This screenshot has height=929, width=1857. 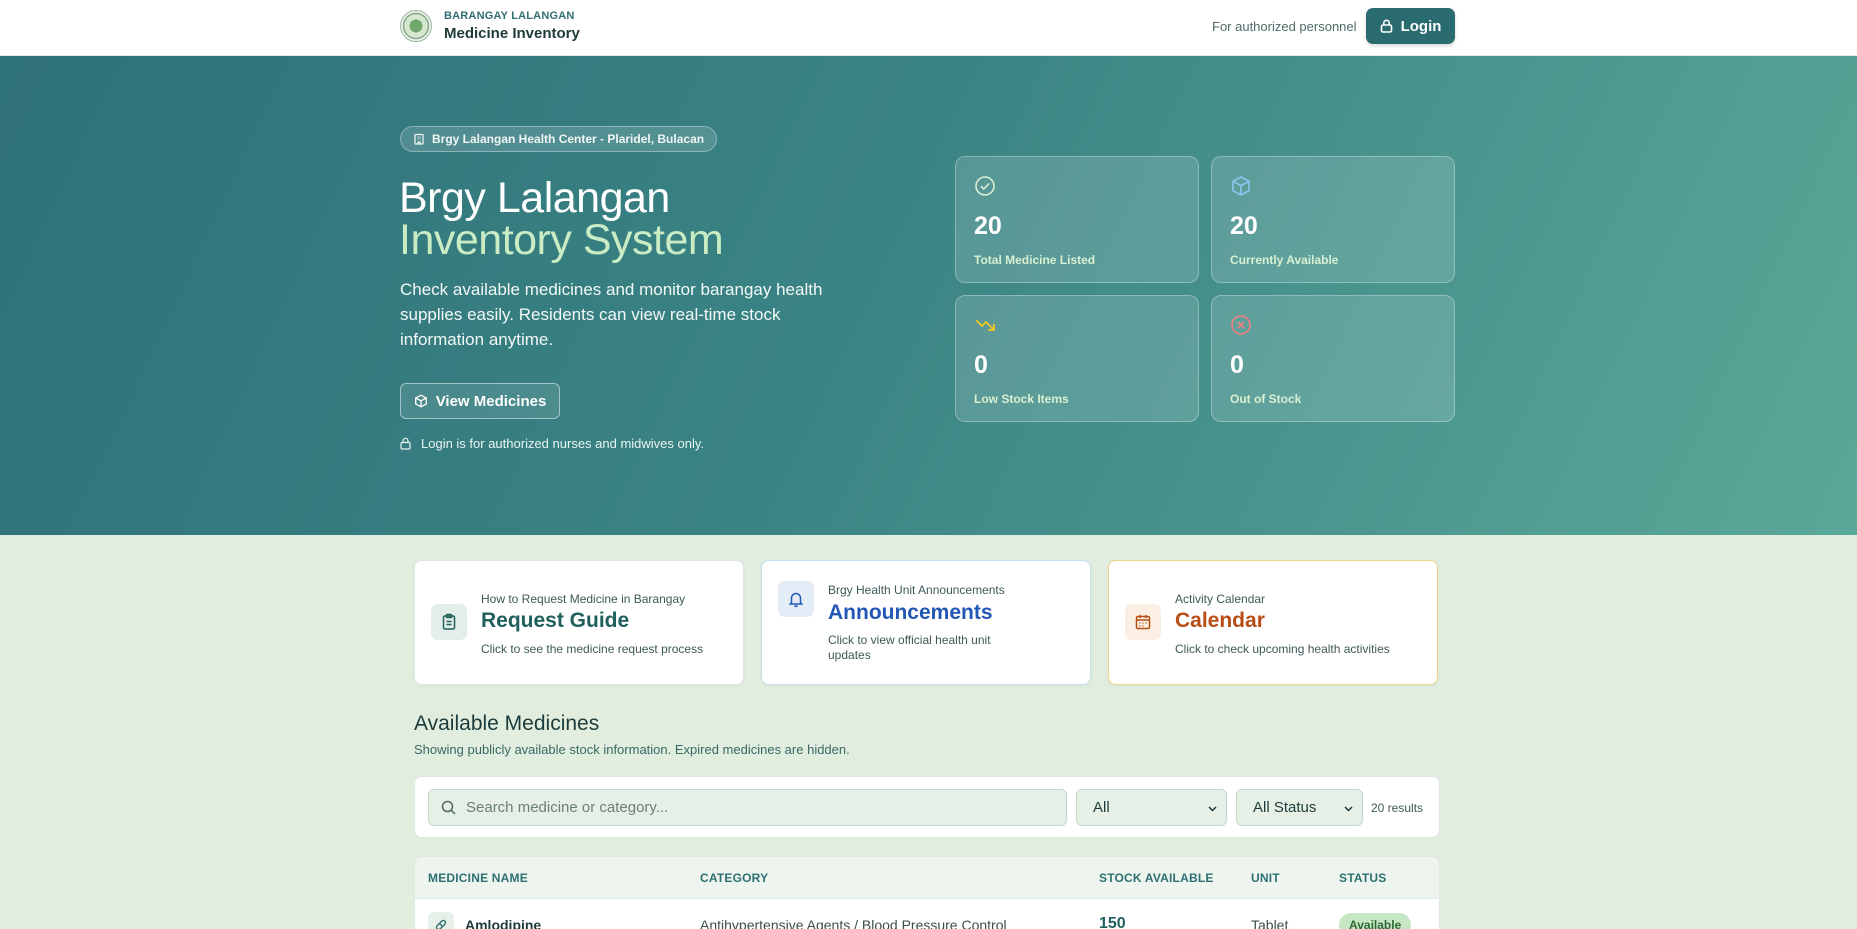 What do you see at coordinates (512, 33) in the screenshot?
I see `brand-title: Medicine Inventory` at bounding box center [512, 33].